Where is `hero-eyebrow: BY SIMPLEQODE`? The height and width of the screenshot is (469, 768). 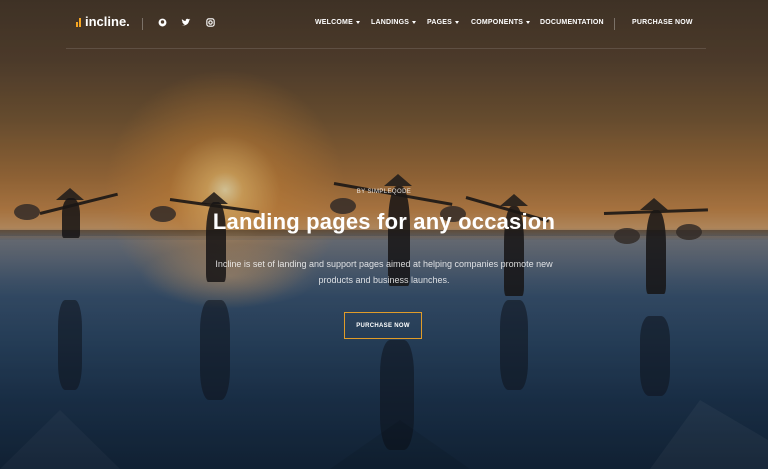 hero-eyebrow: BY SIMPLEQODE is located at coordinates (384, 192).